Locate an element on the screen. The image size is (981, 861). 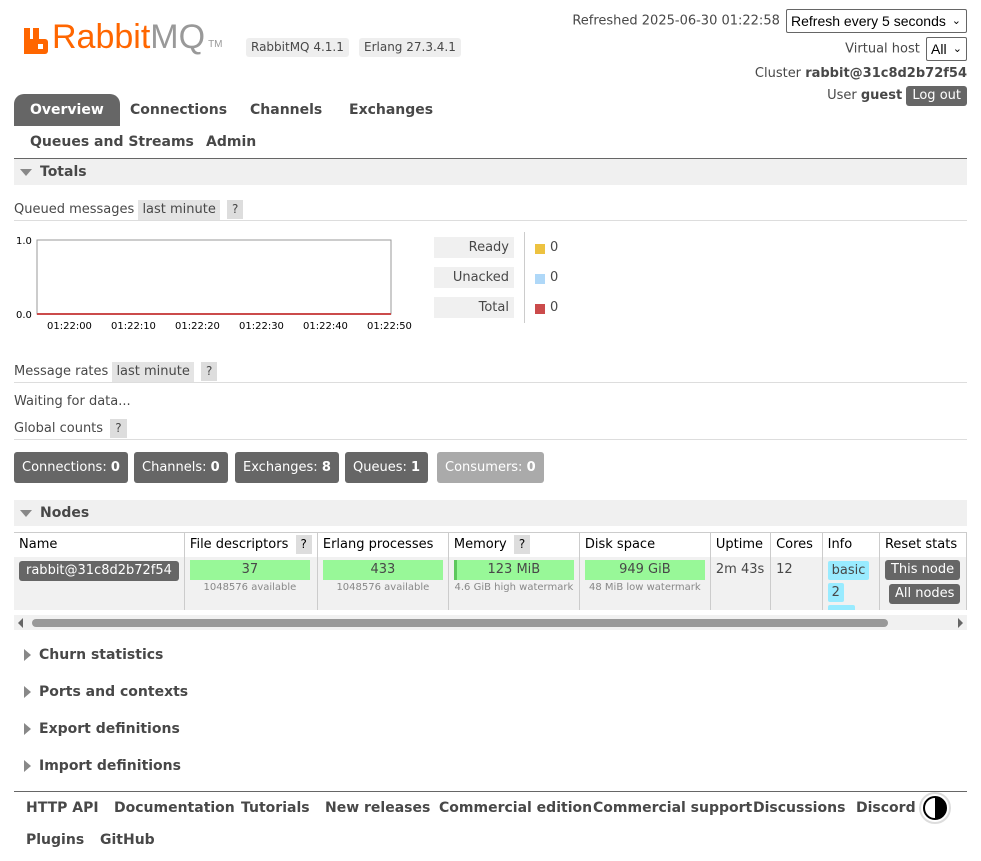
section-nodes-title: Nodes is located at coordinates (65, 513).